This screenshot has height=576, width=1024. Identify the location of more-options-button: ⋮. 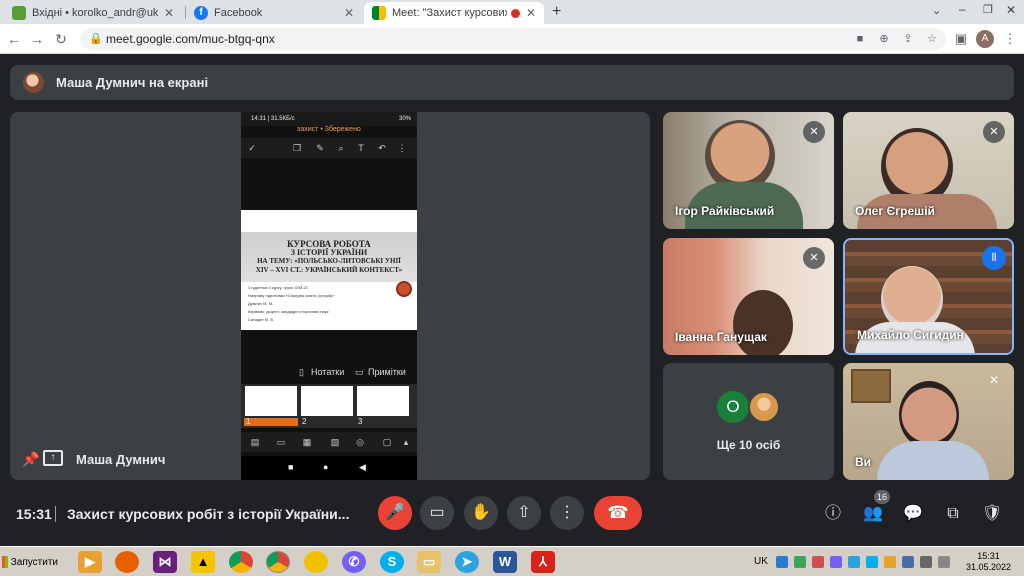
(567, 513).